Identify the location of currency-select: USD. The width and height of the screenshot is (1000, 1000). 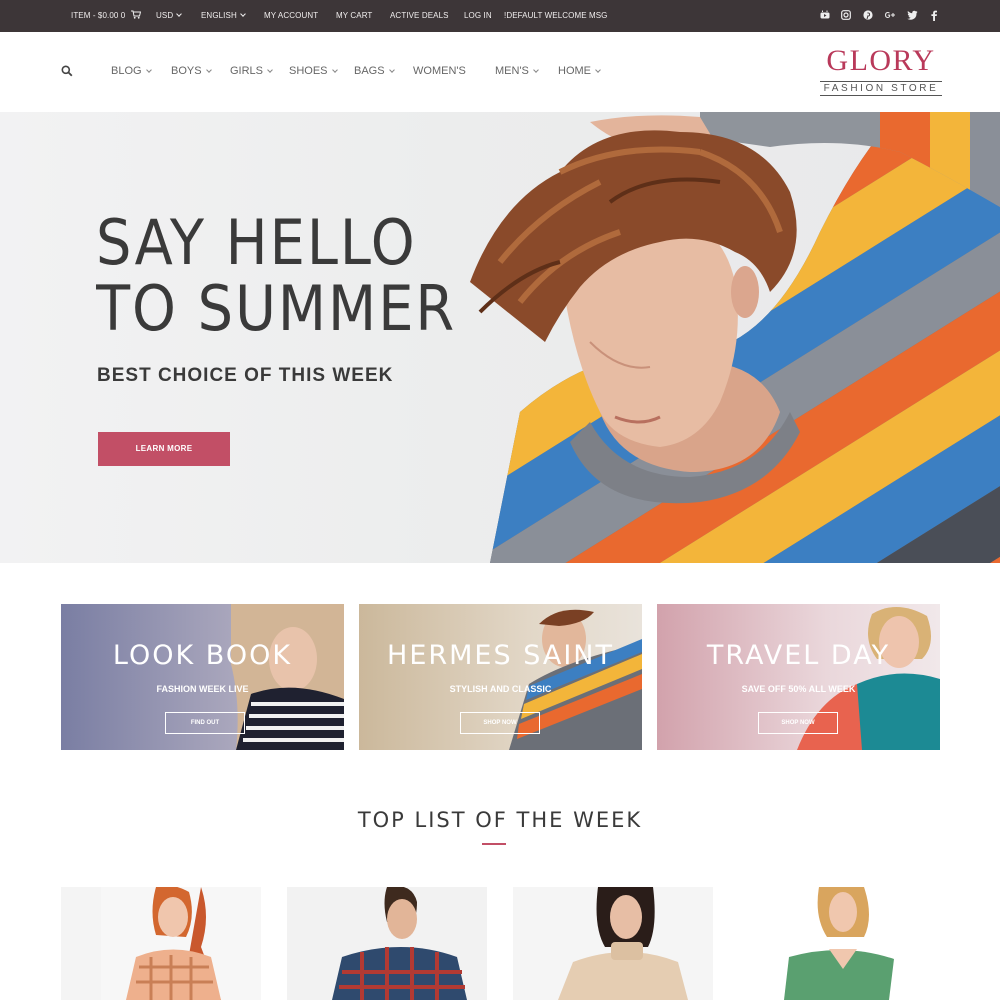
(169, 16).